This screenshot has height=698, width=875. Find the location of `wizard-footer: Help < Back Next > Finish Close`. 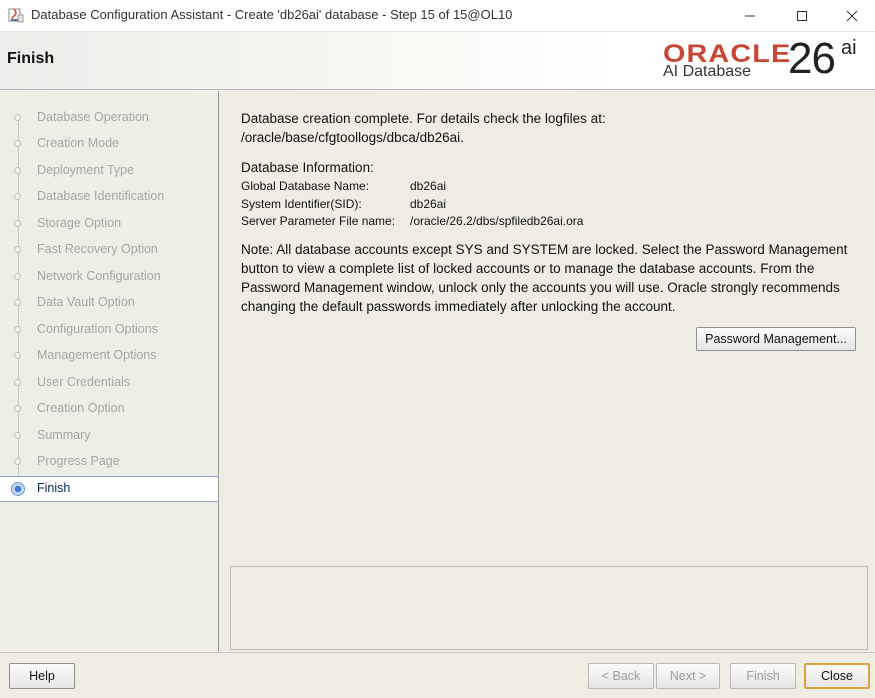

wizard-footer: Help < Back Next > Finish Close is located at coordinates (437, 675).